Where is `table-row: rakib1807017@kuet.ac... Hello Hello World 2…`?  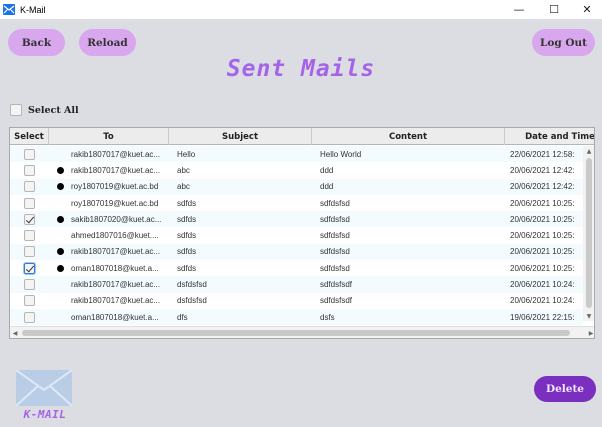 table-row: rakib1807017@kuet.ac... Hello Hello World 2… is located at coordinates (296, 154).